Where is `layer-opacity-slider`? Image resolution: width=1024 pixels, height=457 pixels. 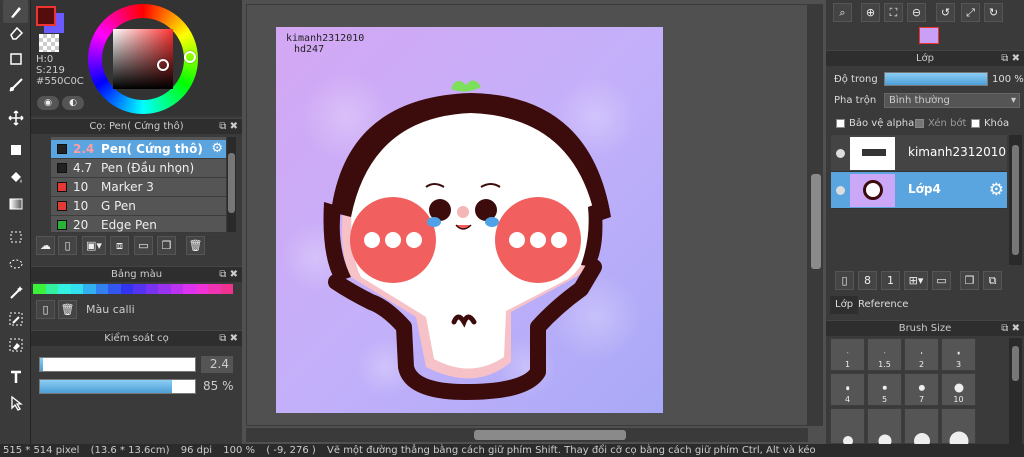 layer-opacity-slider is located at coordinates (936, 79).